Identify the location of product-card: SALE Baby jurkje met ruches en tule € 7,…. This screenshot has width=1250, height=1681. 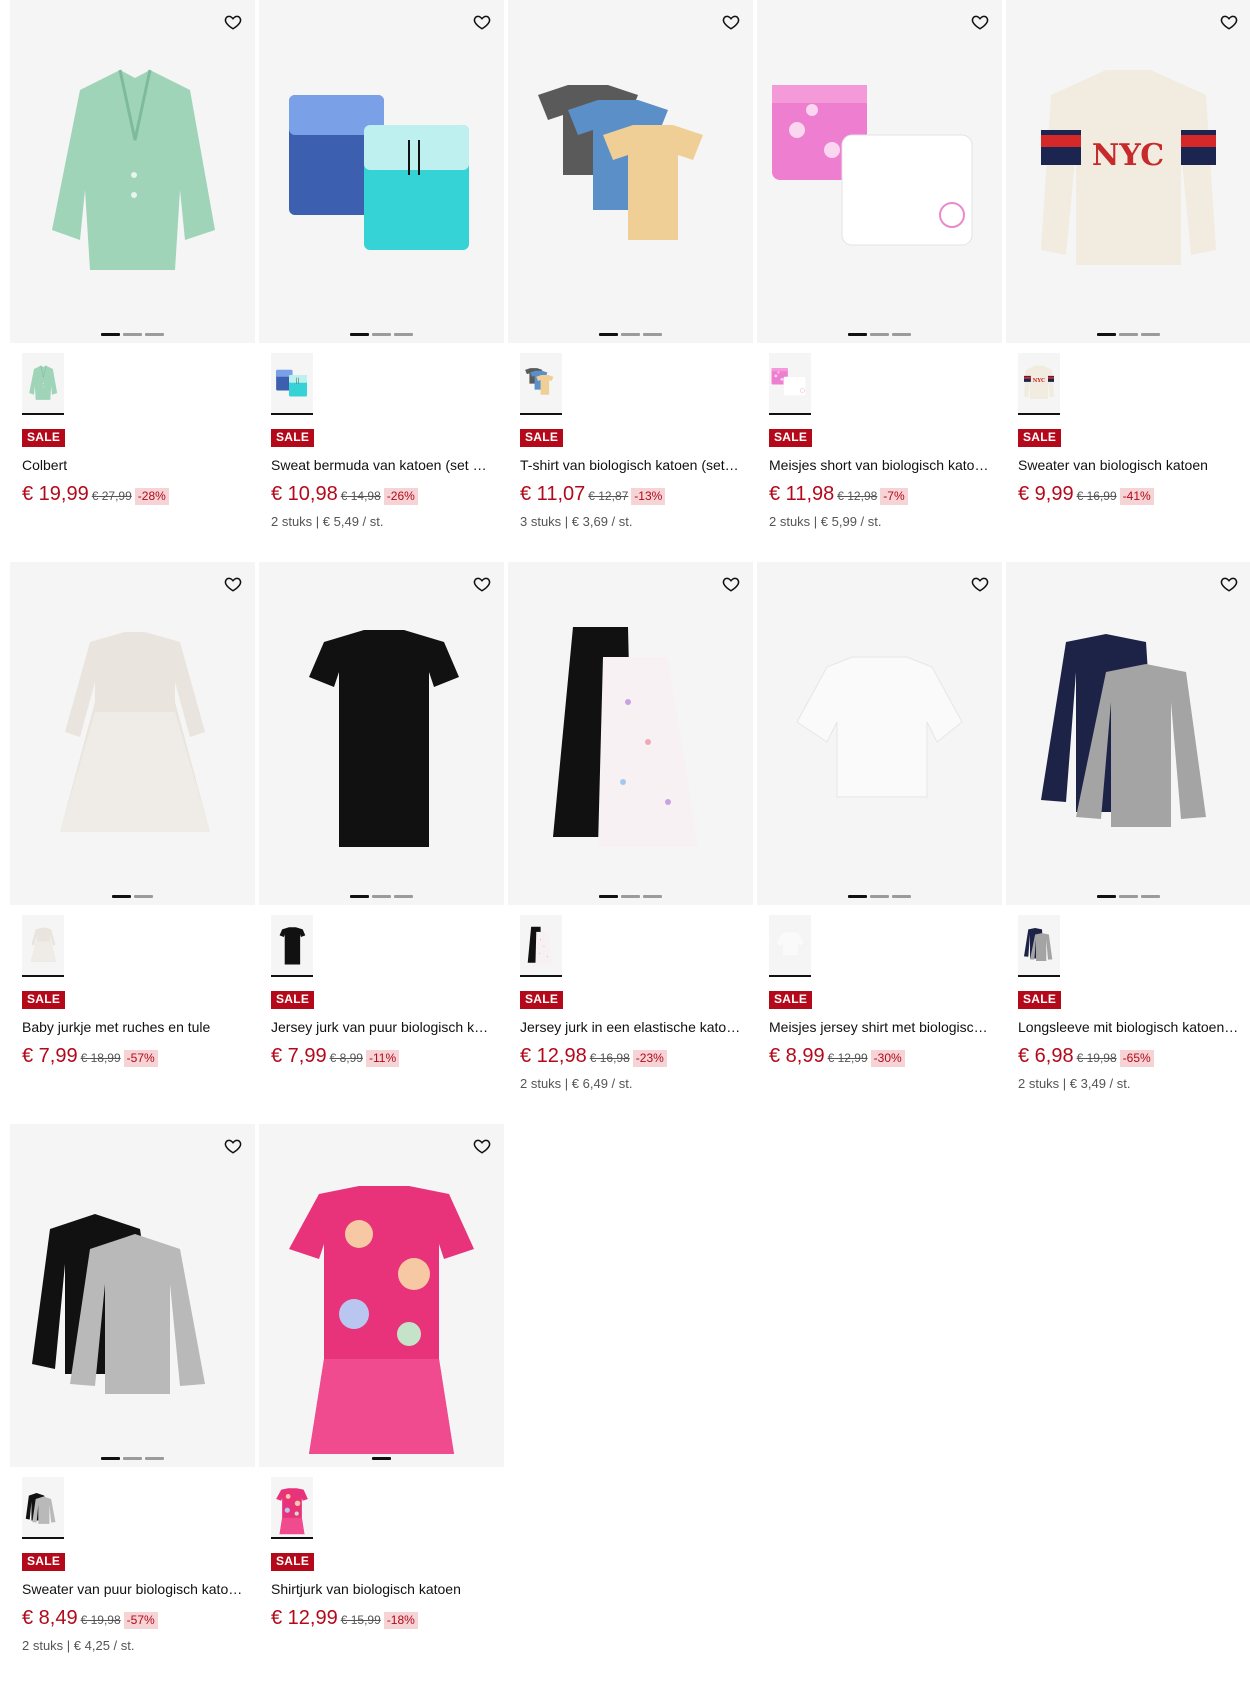
(132, 816).